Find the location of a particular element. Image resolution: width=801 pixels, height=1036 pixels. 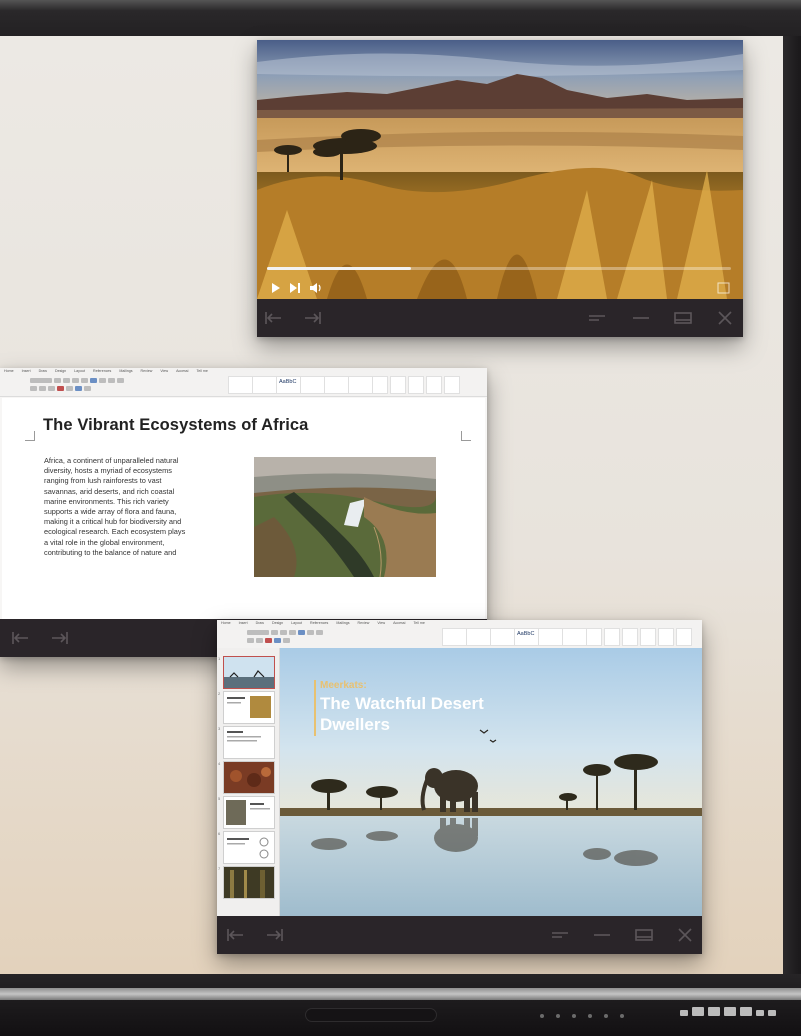

fullscreen-button is located at coordinates (723, 290).